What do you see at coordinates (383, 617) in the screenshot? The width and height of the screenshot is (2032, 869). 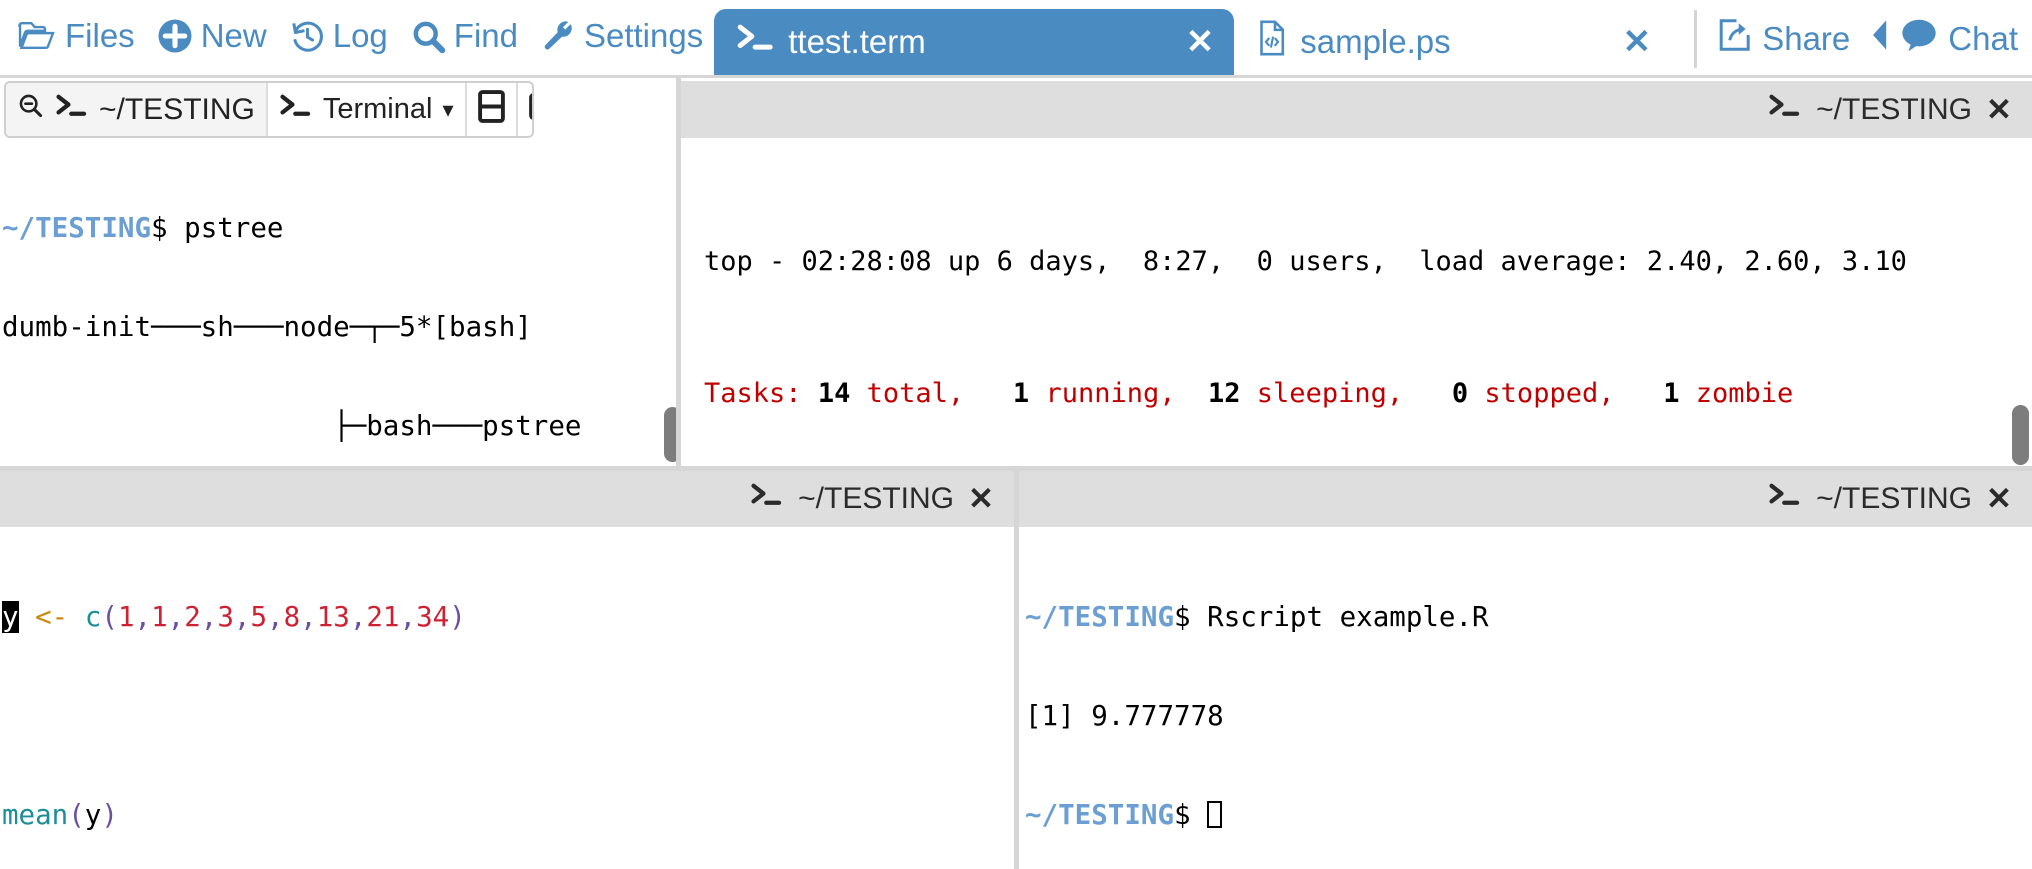 I see `vi-number: 21` at bounding box center [383, 617].